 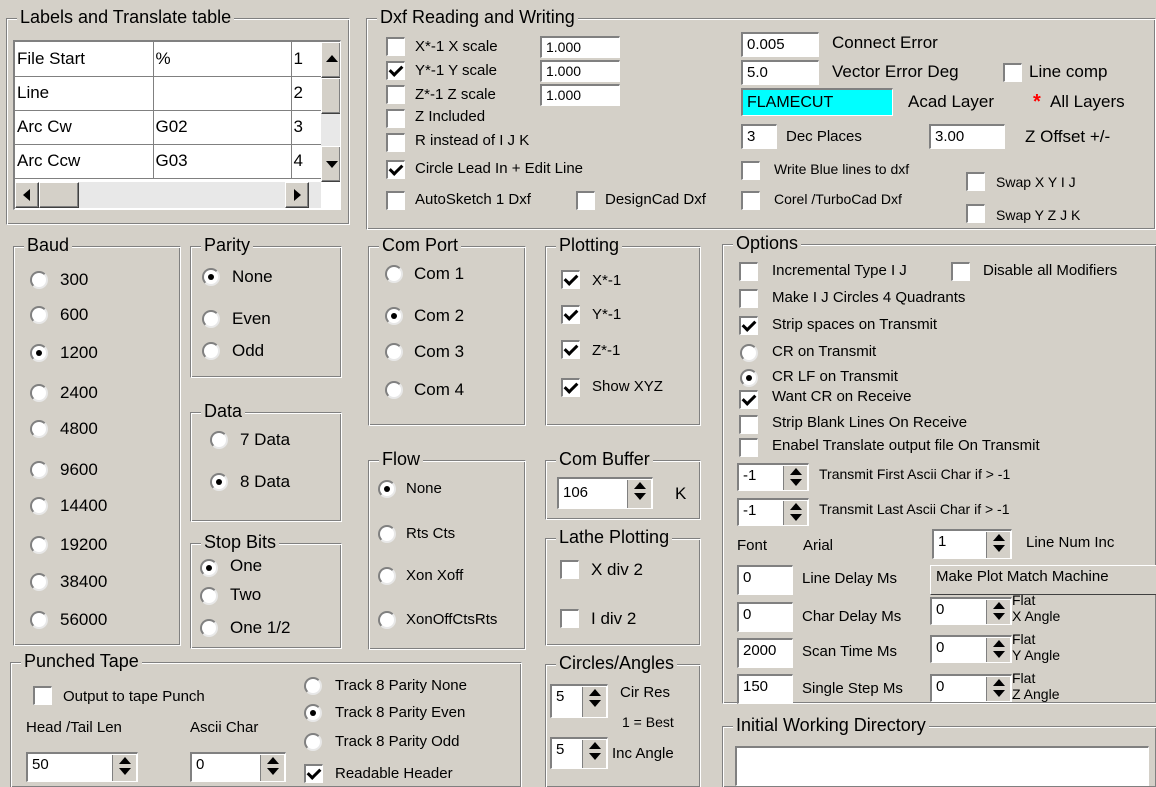 What do you see at coordinates (330, 96) in the screenshot?
I see `scroll-thumb` at bounding box center [330, 96].